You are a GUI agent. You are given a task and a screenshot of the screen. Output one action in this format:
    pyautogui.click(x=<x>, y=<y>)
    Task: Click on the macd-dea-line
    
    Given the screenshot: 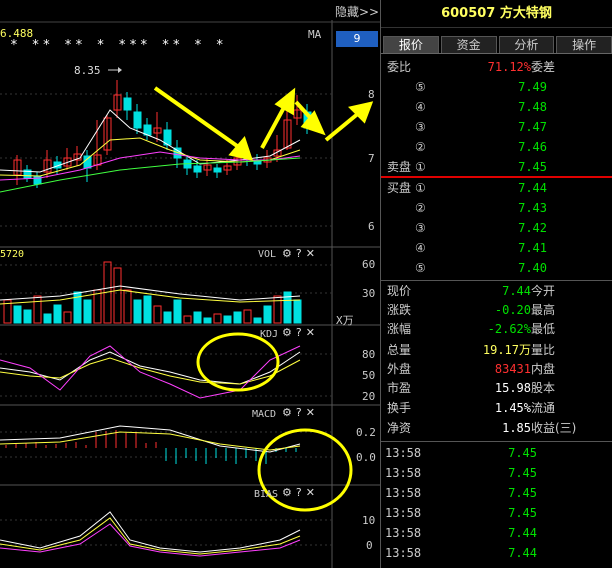 What is the action you would take?
    pyautogui.click(x=150, y=441)
    